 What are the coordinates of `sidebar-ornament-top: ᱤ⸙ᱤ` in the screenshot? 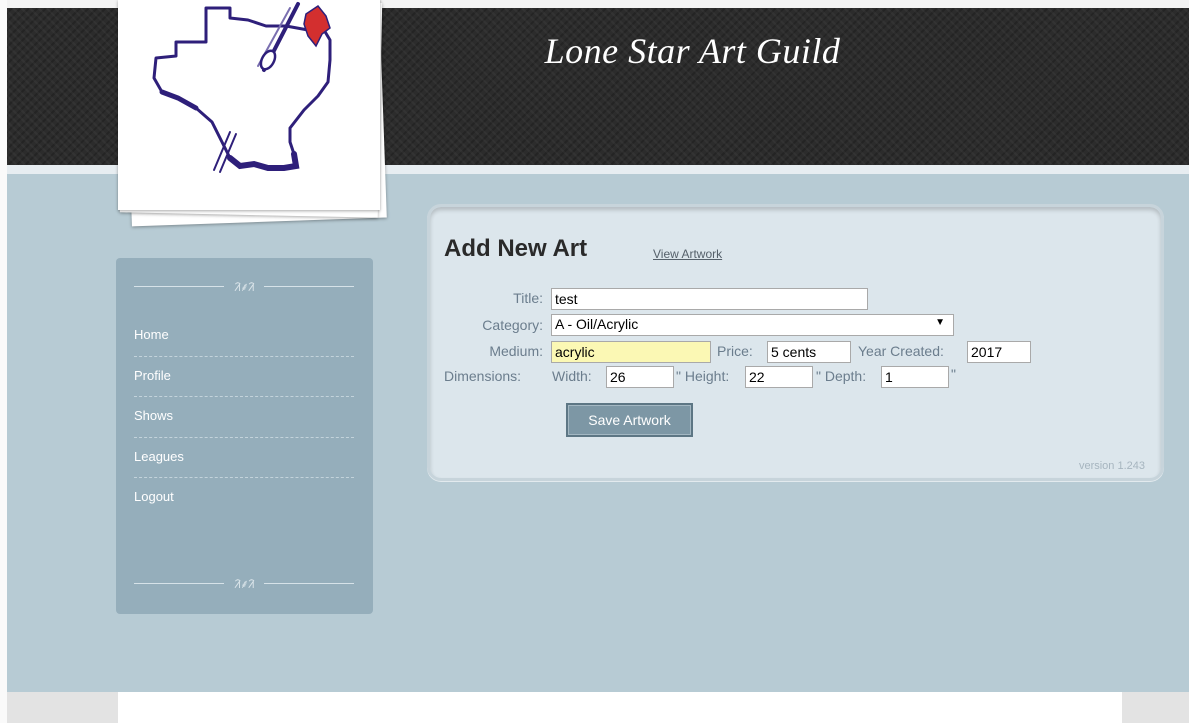 It's located at (244, 286).